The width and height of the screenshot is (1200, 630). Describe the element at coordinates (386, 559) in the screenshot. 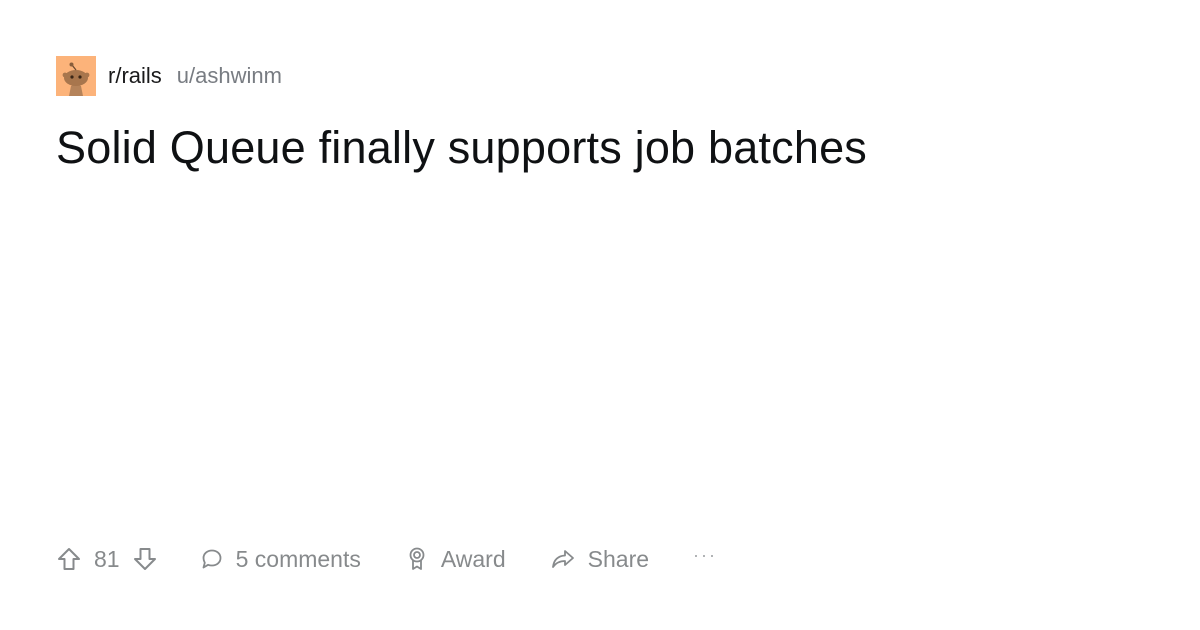

I see `post-action-bar: 81 5 comments Award Share ···` at that location.